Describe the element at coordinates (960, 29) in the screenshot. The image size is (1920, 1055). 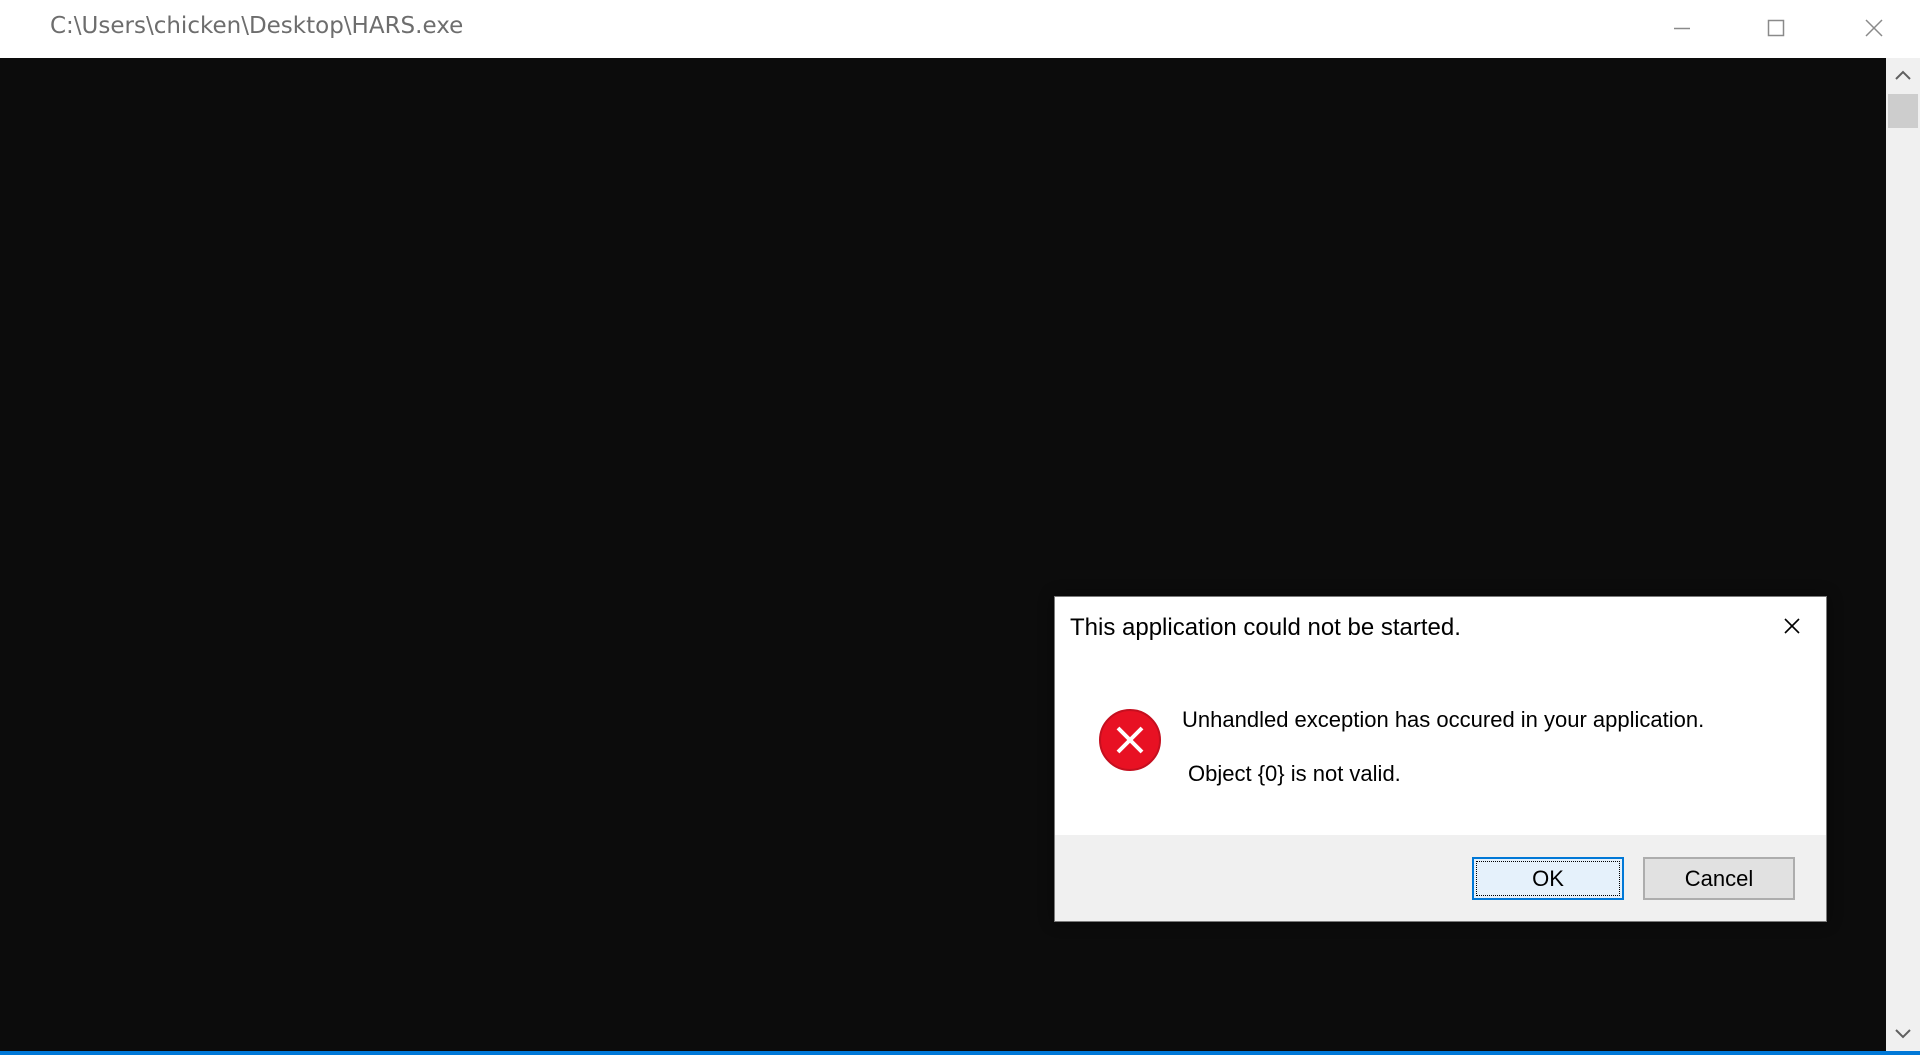
I see `window-titlebar: C:\Users\chicken\Desktop\HARS.exe` at that location.